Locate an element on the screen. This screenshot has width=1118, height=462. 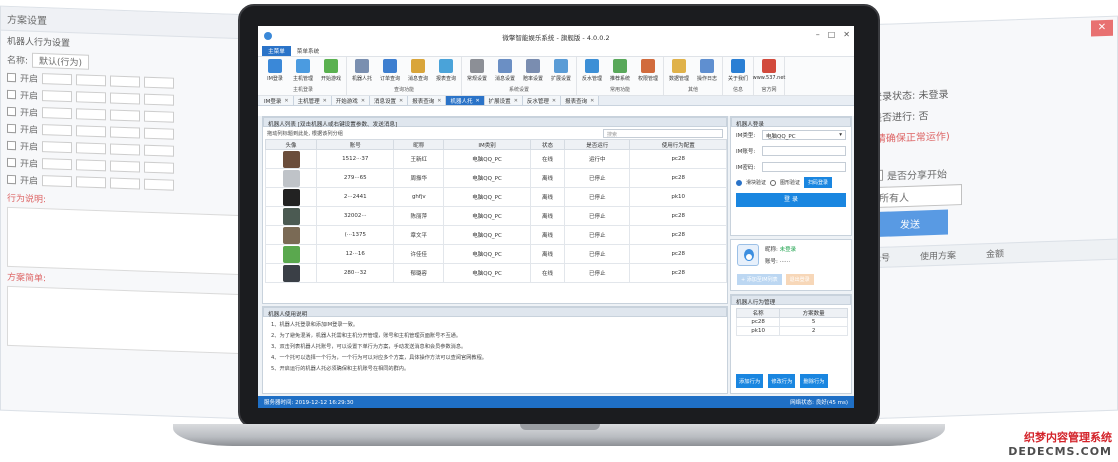
ribbon-button: 推荐系统 is located at coordinates (620, 71).